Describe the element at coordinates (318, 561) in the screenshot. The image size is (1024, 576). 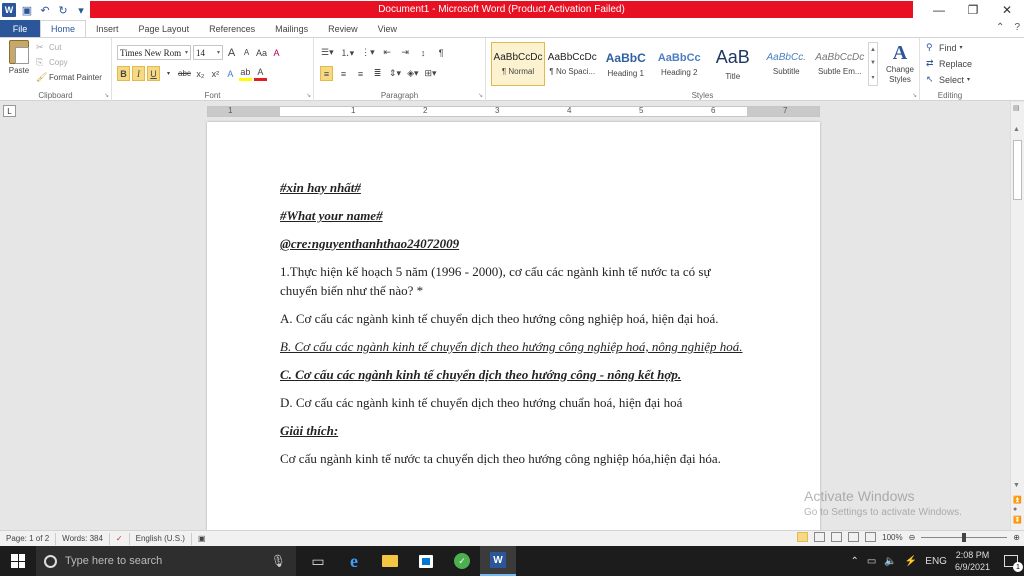
I see `task-view-icon: ▭` at that location.